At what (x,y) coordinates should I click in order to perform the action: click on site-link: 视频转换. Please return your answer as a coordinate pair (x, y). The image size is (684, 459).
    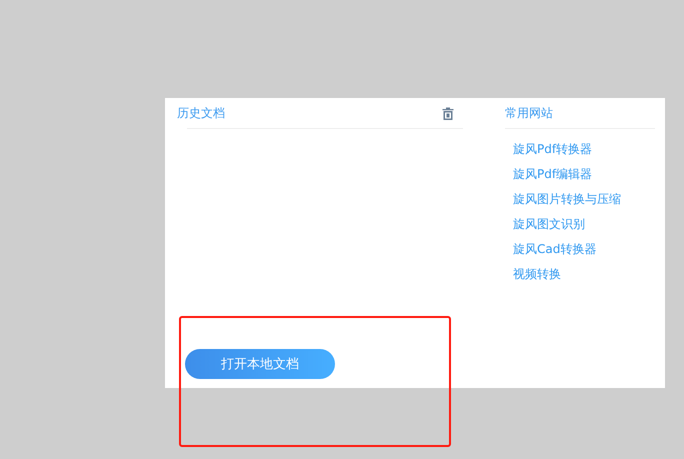
    Looking at the image, I should click on (584, 277).